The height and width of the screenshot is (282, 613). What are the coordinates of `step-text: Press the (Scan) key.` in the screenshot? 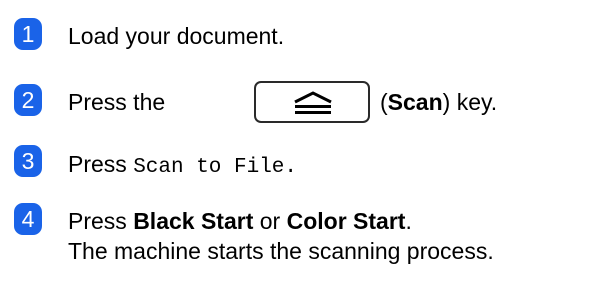 It's located at (338, 102).